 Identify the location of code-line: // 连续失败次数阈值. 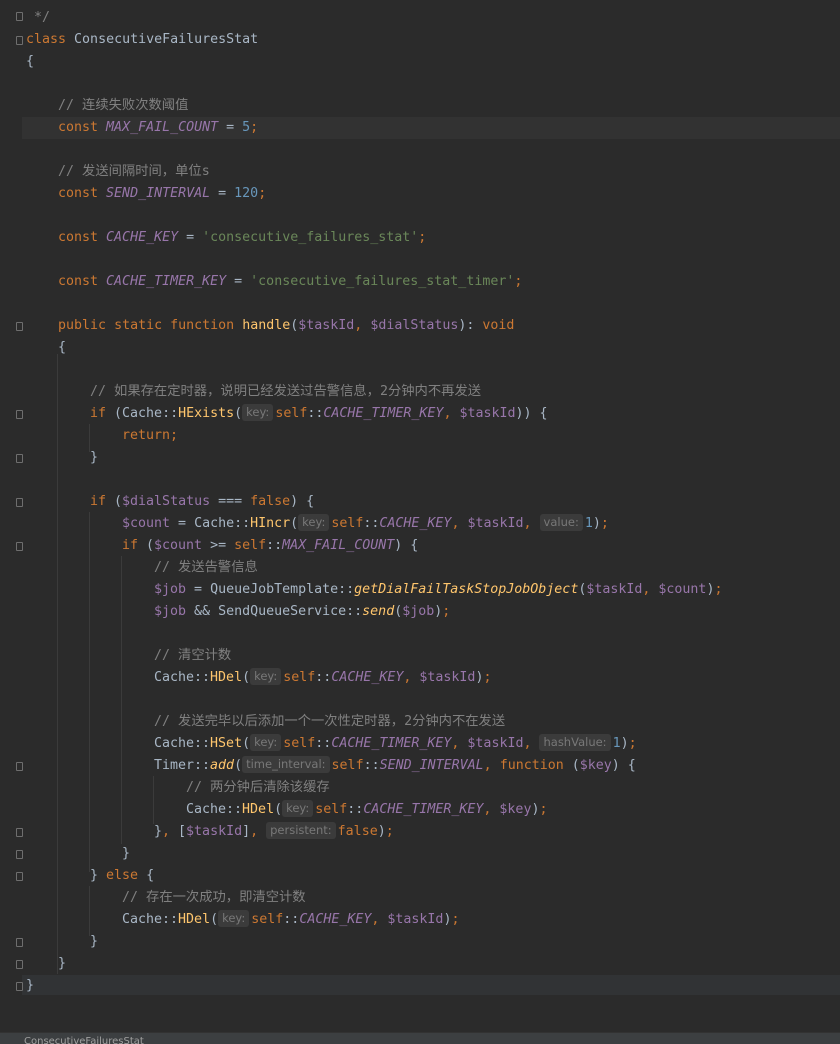
(123, 106).